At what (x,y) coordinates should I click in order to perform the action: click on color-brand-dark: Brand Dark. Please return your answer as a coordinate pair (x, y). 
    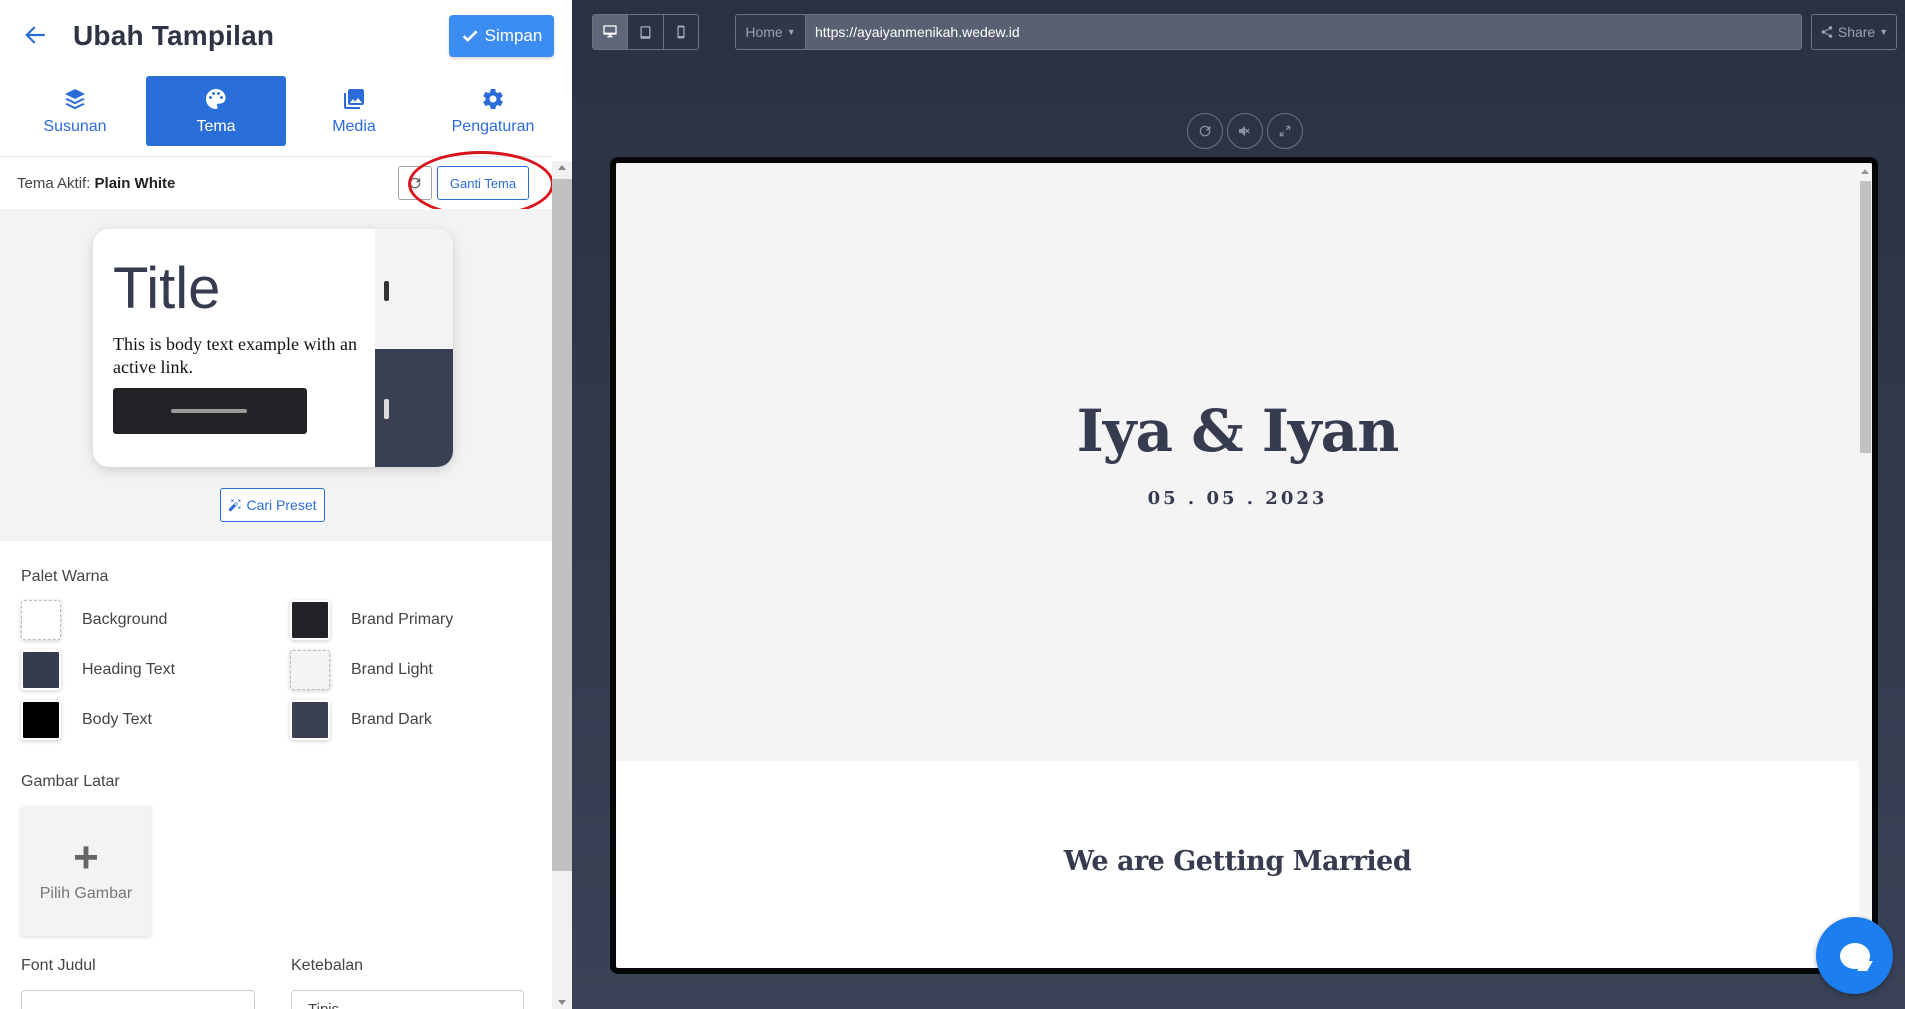
    Looking at the image, I should click on (361, 720).